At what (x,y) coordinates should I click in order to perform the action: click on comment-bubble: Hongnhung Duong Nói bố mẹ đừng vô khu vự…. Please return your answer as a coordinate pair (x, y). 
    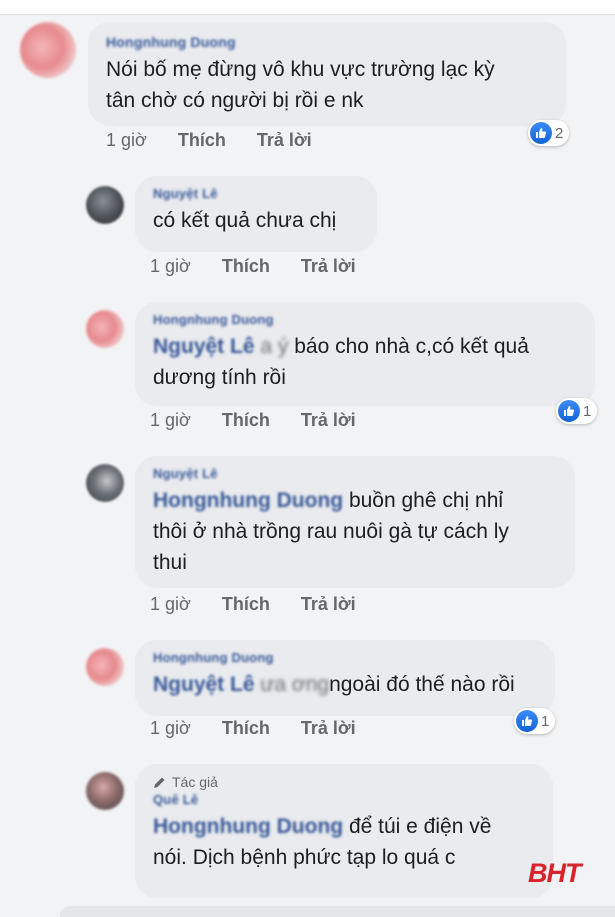
    Looking at the image, I should click on (327, 74).